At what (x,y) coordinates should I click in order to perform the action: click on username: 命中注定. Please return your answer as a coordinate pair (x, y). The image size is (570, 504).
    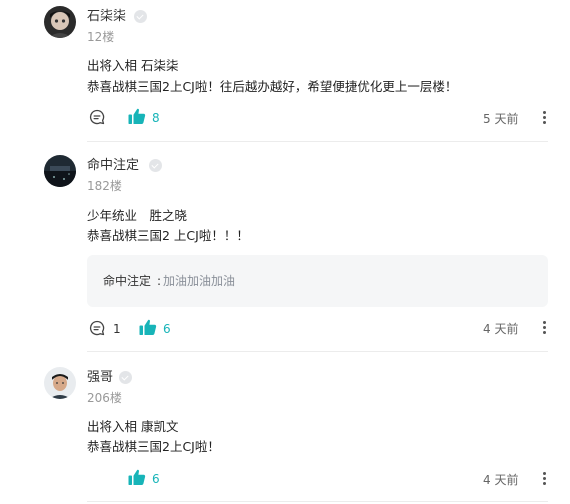
    Looking at the image, I should click on (113, 166).